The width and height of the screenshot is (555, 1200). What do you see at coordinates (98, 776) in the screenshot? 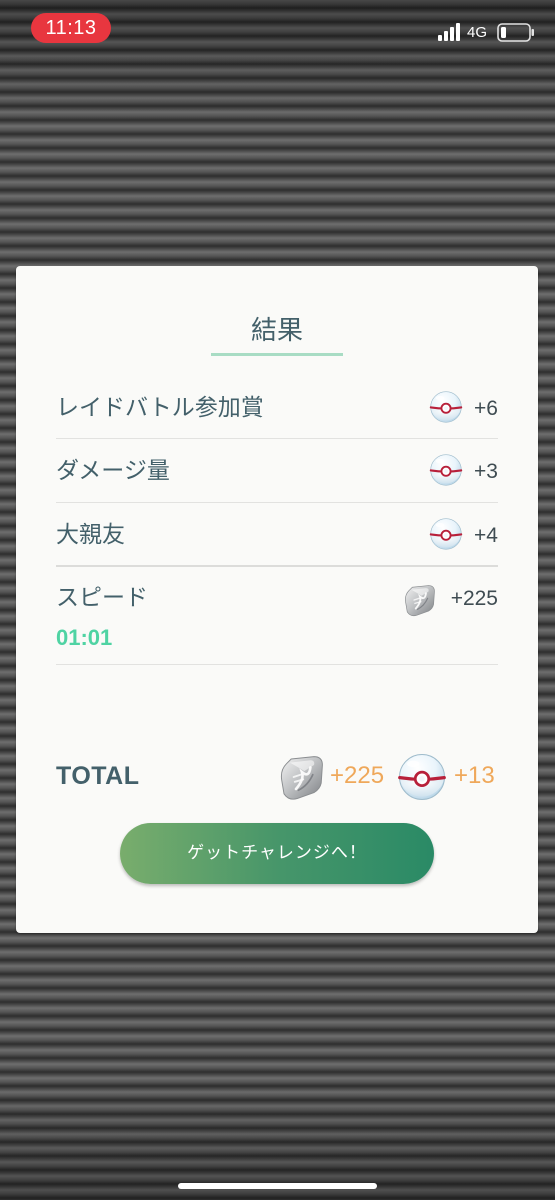
I see `total-label: TOTAL` at bounding box center [98, 776].